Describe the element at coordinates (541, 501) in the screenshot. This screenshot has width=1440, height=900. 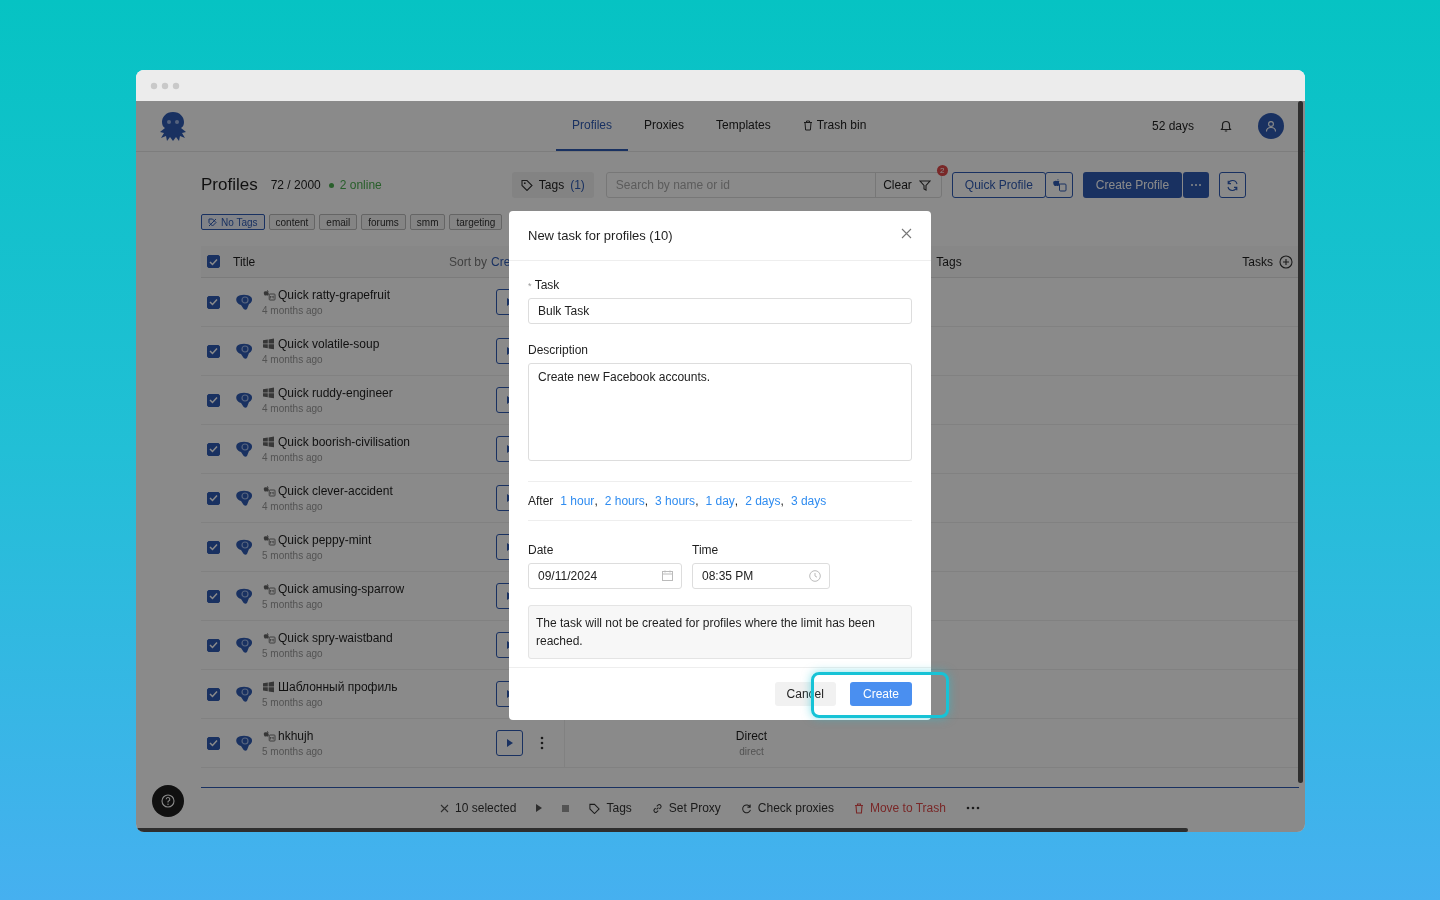
I see `after-label: After` at that location.